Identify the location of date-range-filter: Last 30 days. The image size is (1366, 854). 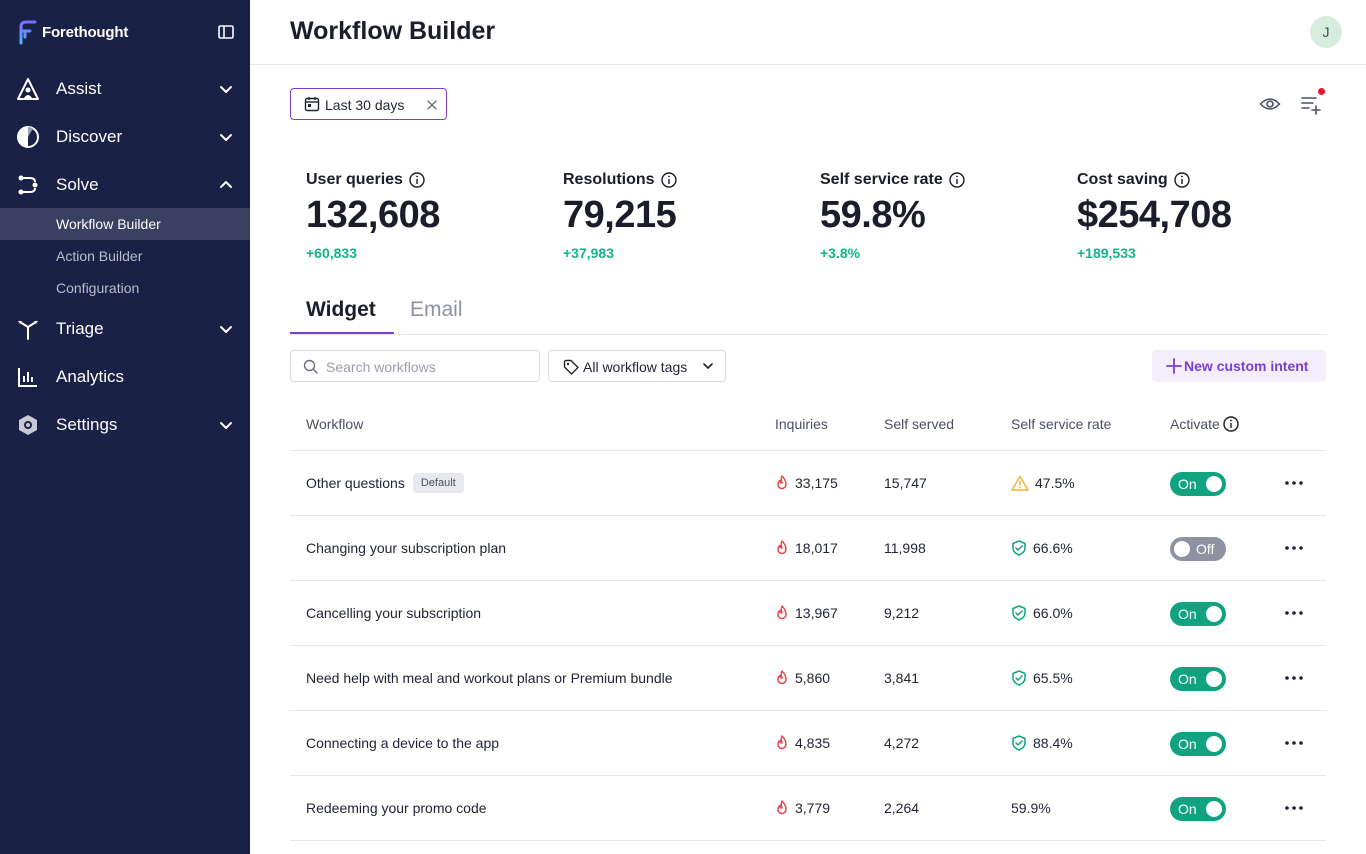
(368, 104).